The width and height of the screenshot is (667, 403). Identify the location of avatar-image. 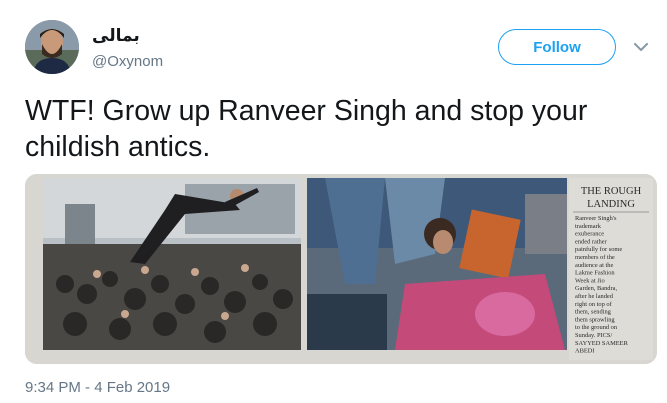
(52, 47).